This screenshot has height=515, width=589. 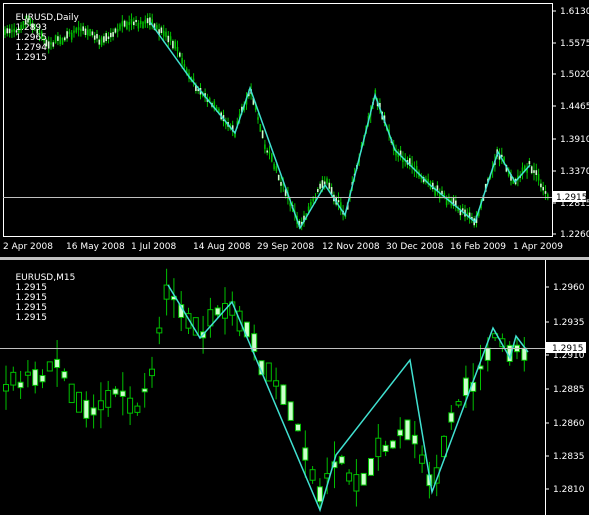 I want to click on m15-y-tick: 1.2810, so click(x=569, y=490).